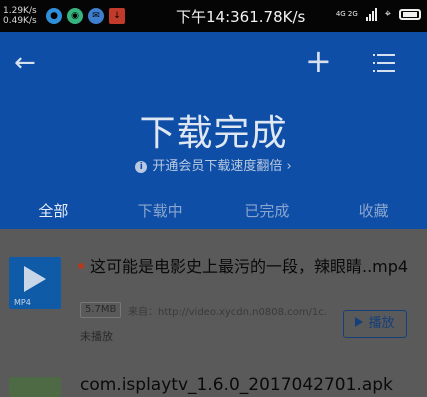  Describe the element at coordinates (384, 66) in the screenshot. I see `list-menu-icon` at that location.